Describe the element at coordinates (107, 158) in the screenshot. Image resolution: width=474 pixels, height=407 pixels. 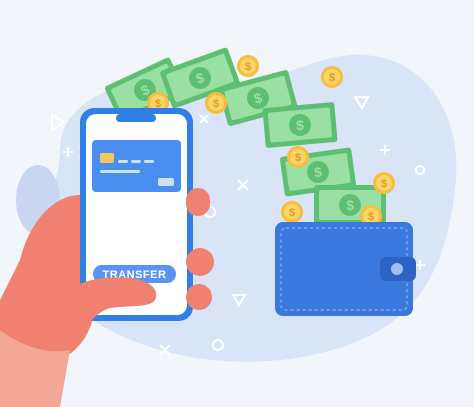
I see `card-chip` at that location.